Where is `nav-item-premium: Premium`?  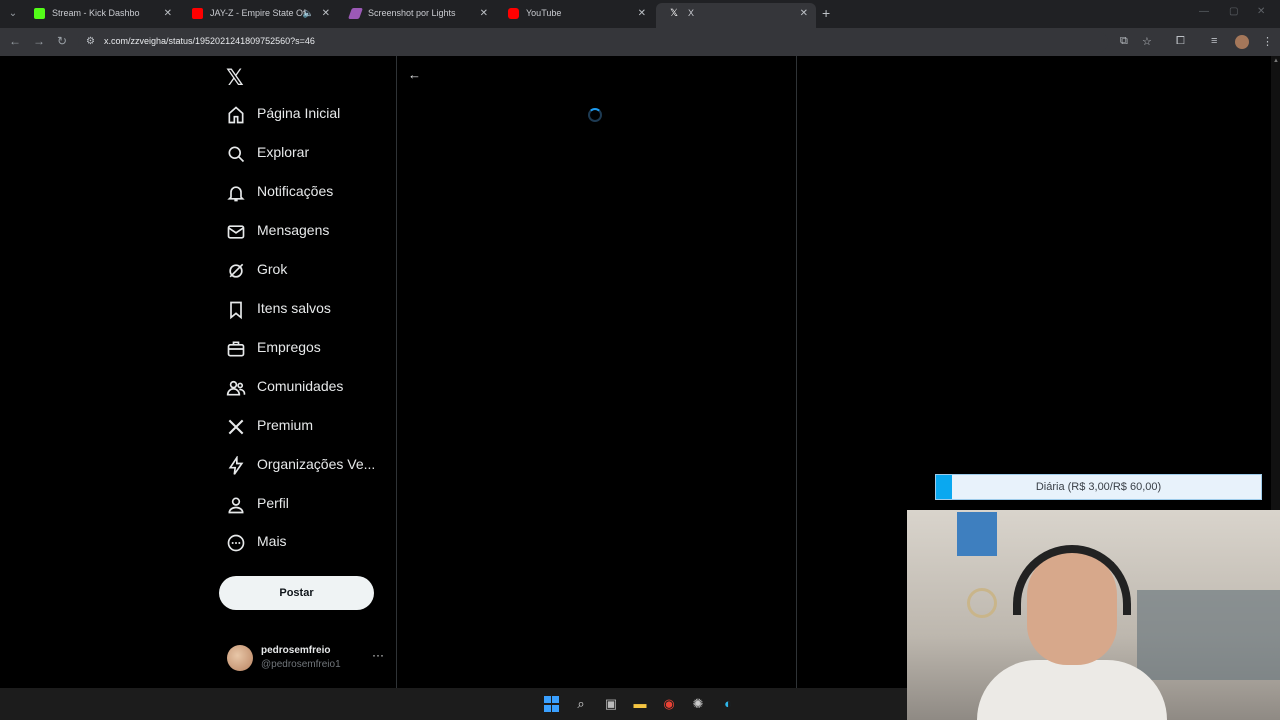
nav-item-premium: Premium is located at coordinates (308, 427).